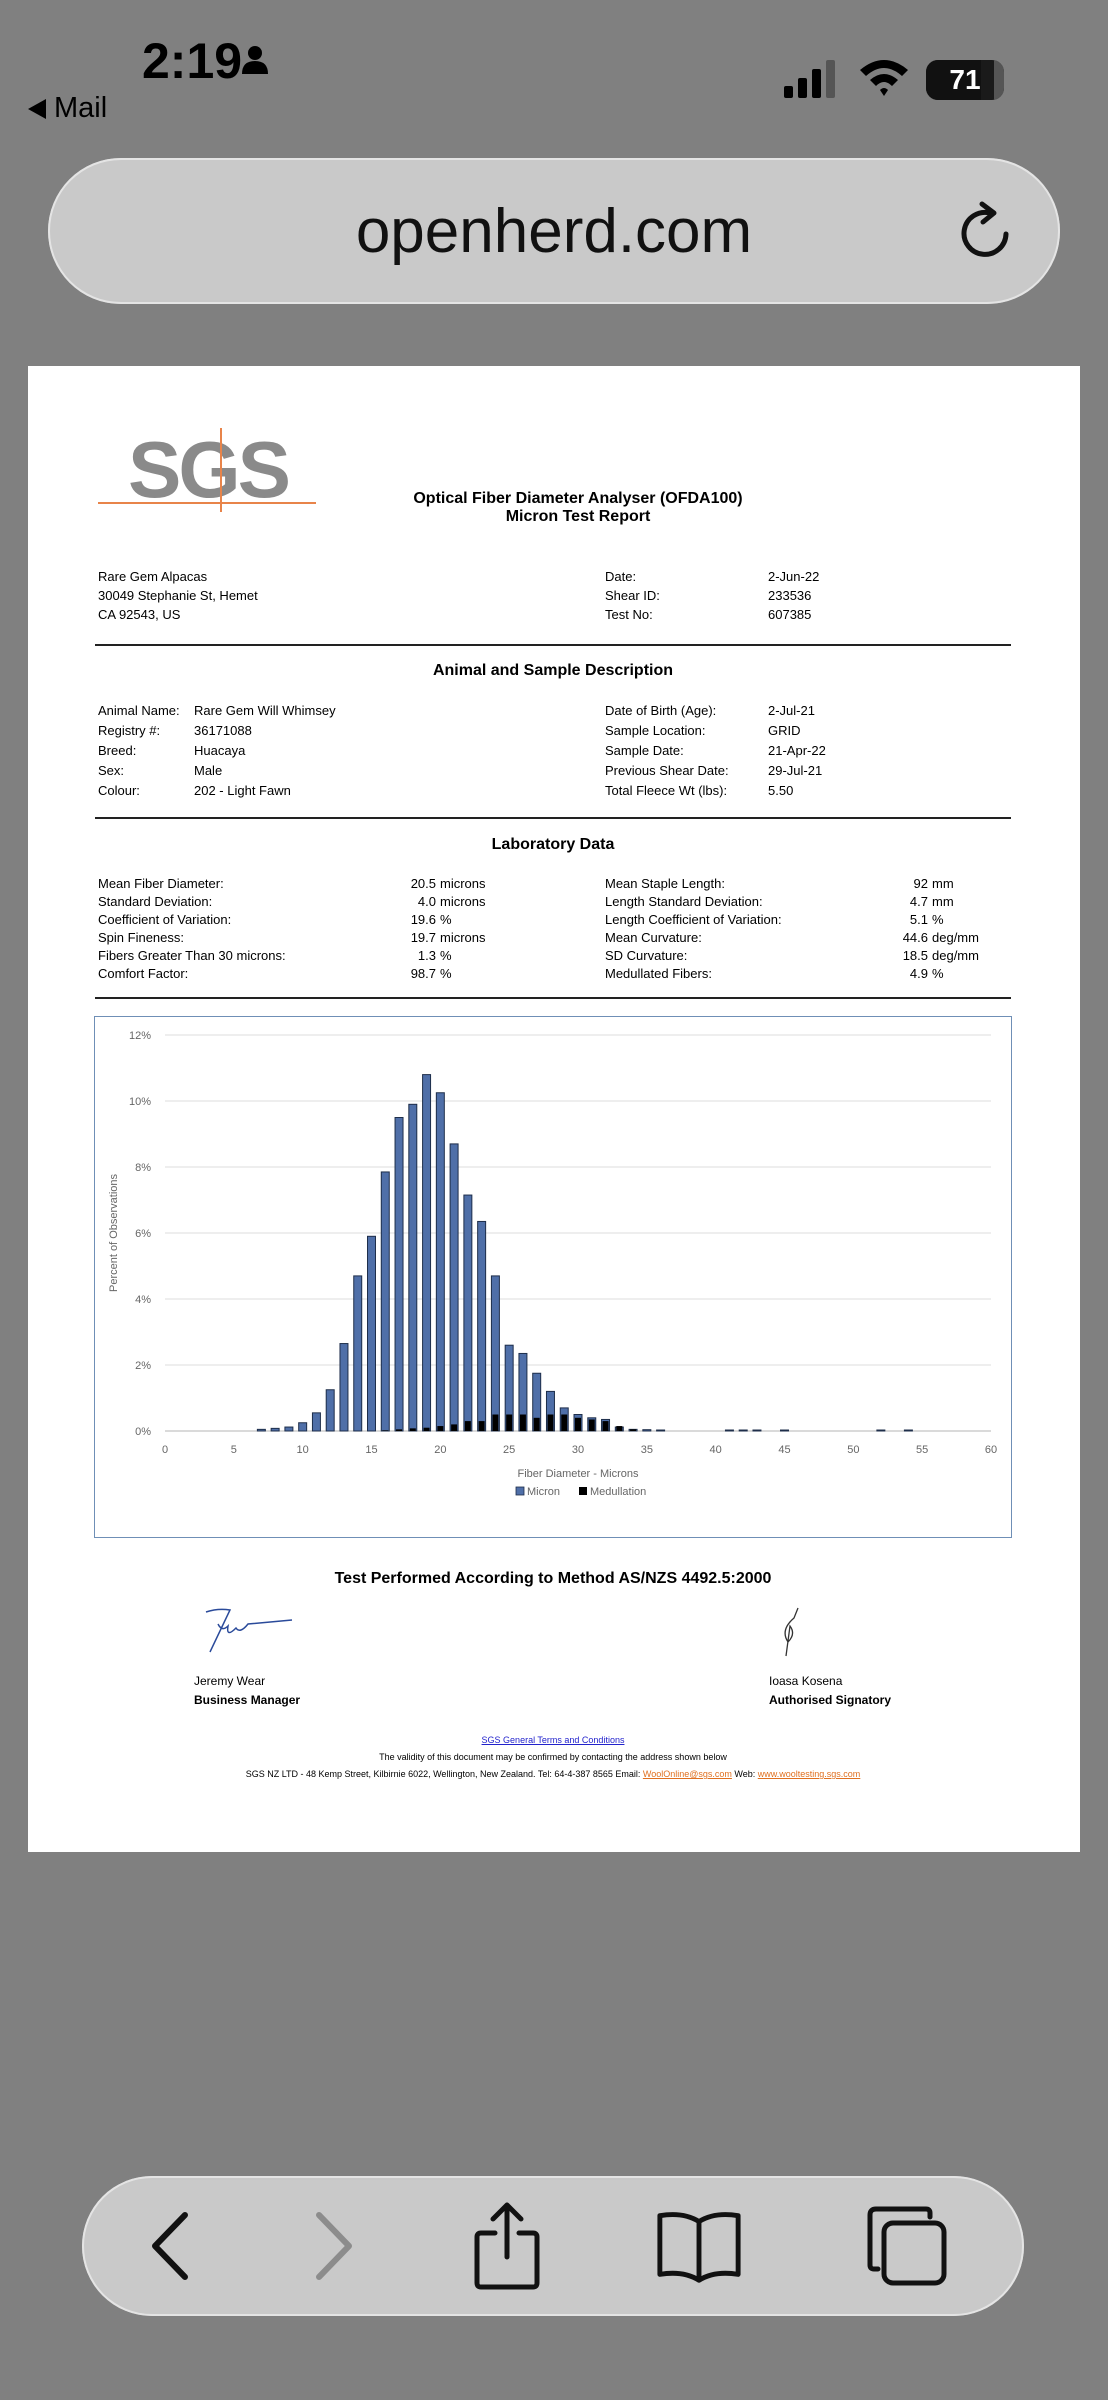 This screenshot has height=2400, width=1108. Describe the element at coordinates (884, 78) in the screenshot. I see `wifi-icon` at that location.